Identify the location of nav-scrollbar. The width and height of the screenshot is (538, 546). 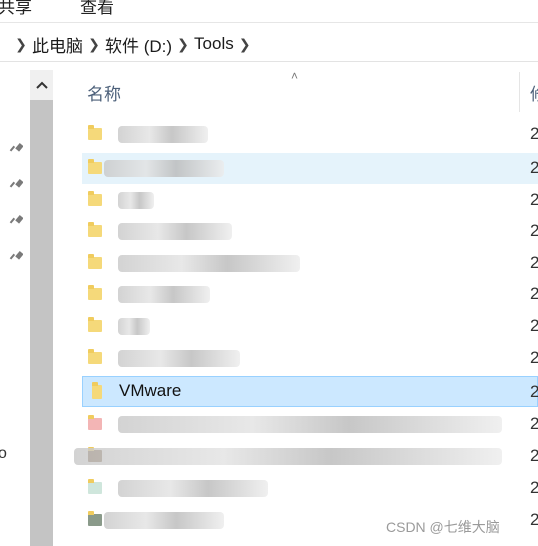
(41, 308).